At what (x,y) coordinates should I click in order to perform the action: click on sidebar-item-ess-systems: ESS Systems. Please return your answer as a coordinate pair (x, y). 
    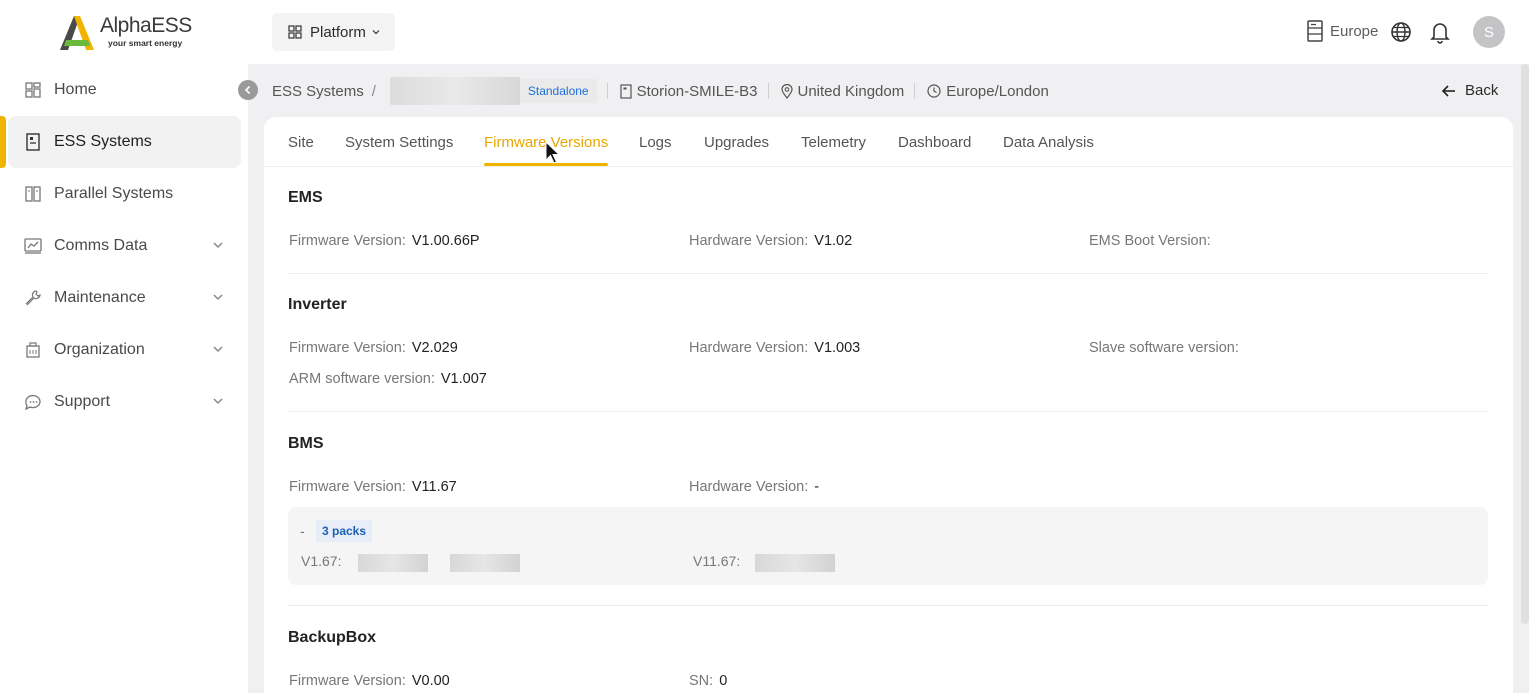
    Looking at the image, I should click on (124, 142).